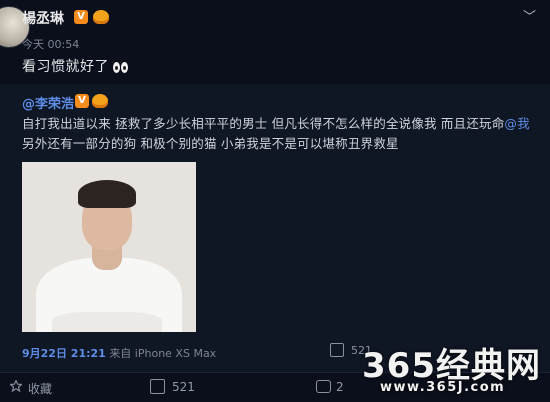 This screenshot has height=402, width=550. I want to click on post-photo, so click(109, 247).